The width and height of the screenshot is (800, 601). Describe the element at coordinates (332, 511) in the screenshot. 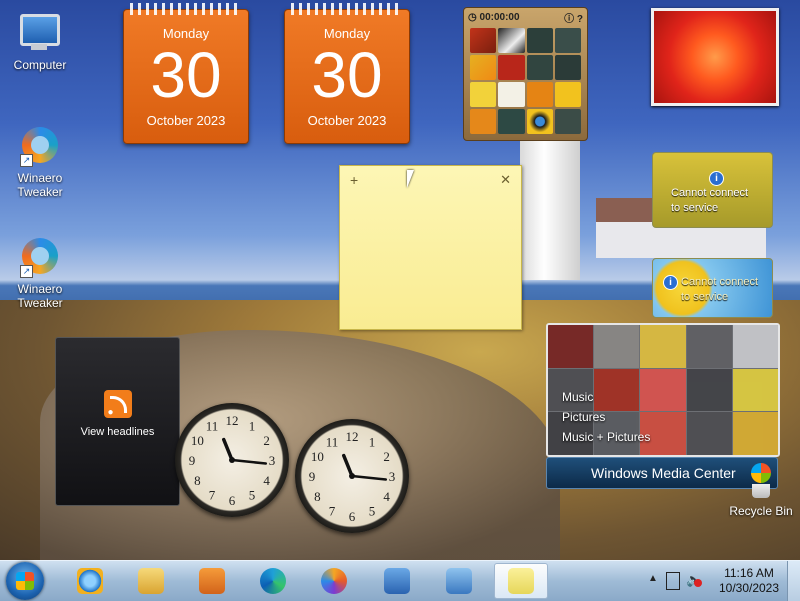

I see `clock-numeral: 7` at that location.